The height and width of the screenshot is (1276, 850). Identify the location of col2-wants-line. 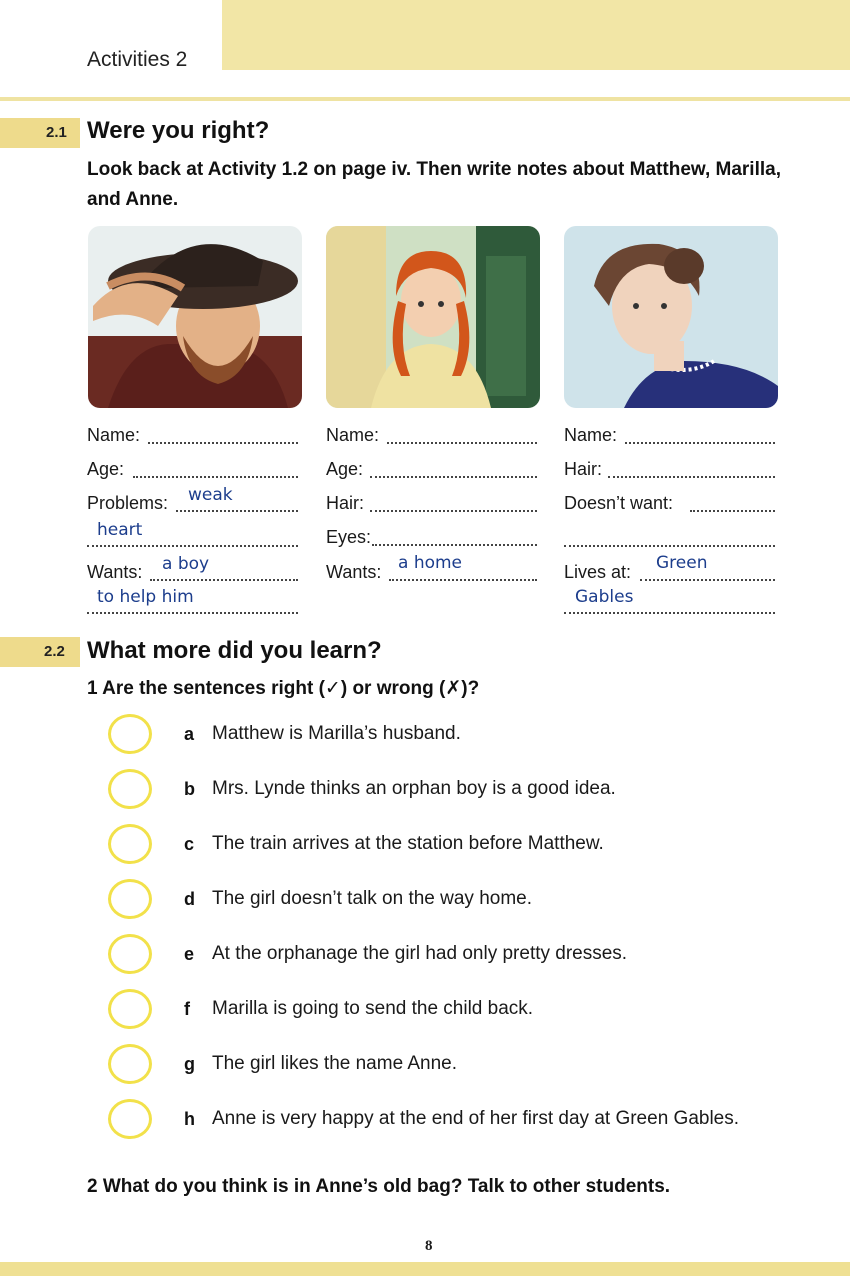
(463, 580).